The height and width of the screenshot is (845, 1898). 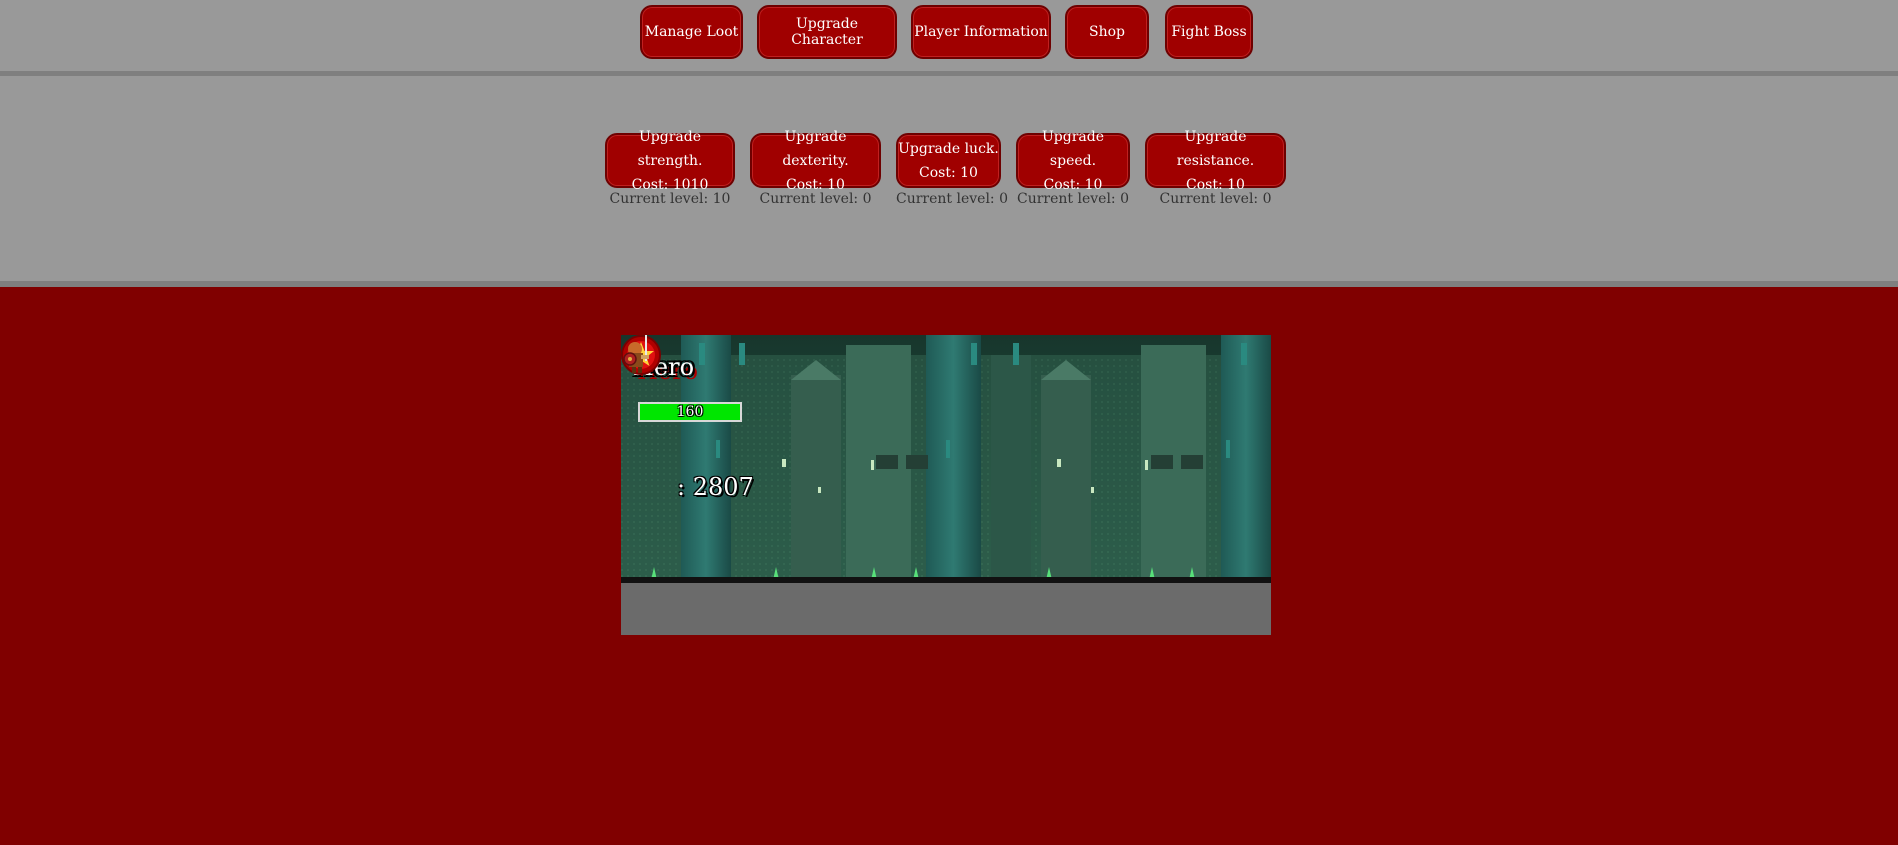 I want to click on health-value: 160, so click(x=690, y=412).